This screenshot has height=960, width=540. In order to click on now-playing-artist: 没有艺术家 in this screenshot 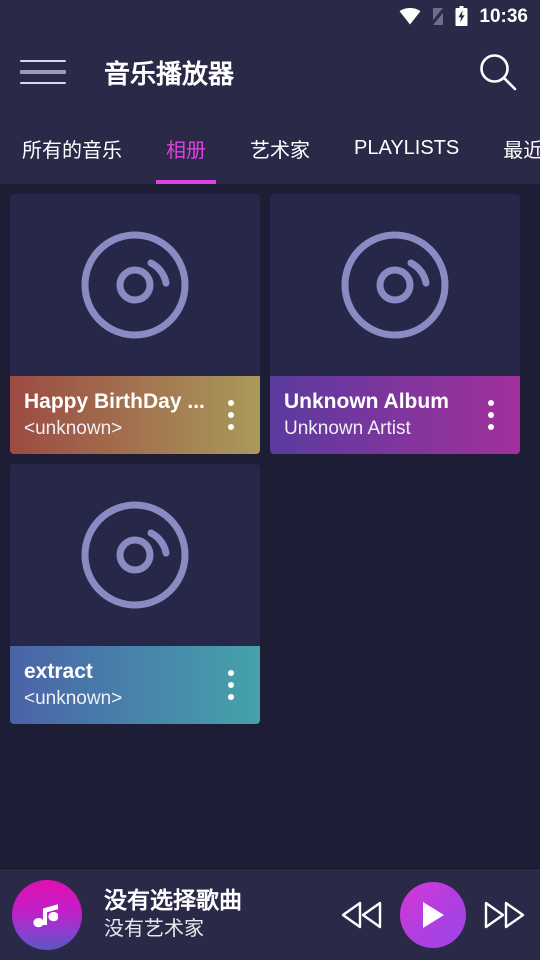, I will do `click(154, 929)`.